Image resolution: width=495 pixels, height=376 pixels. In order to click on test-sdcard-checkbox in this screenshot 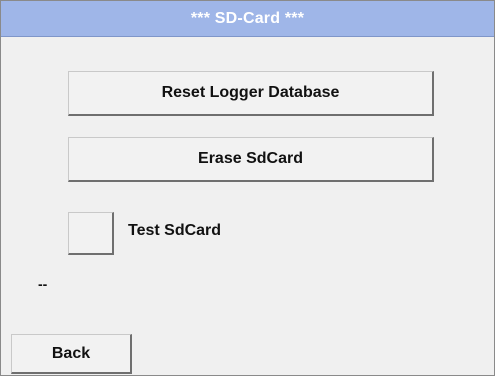, I will do `click(91, 233)`.